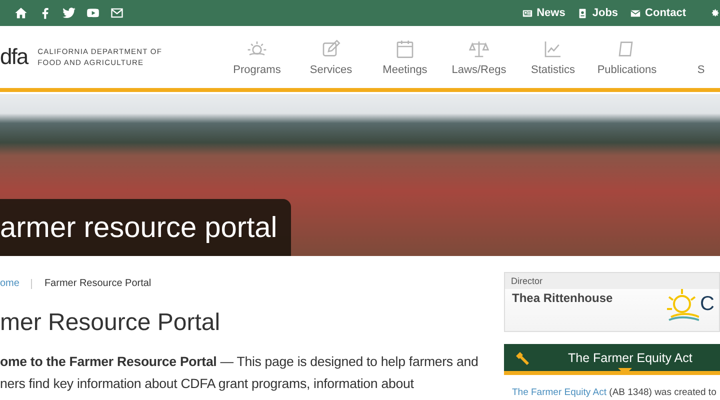 The height and width of the screenshot is (400, 720). What do you see at coordinates (597, 13) in the screenshot?
I see `top-link: Jobs` at bounding box center [597, 13].